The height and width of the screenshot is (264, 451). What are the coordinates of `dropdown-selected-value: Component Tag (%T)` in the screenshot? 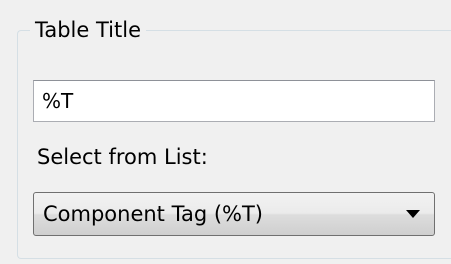 It's located at (153, 214).